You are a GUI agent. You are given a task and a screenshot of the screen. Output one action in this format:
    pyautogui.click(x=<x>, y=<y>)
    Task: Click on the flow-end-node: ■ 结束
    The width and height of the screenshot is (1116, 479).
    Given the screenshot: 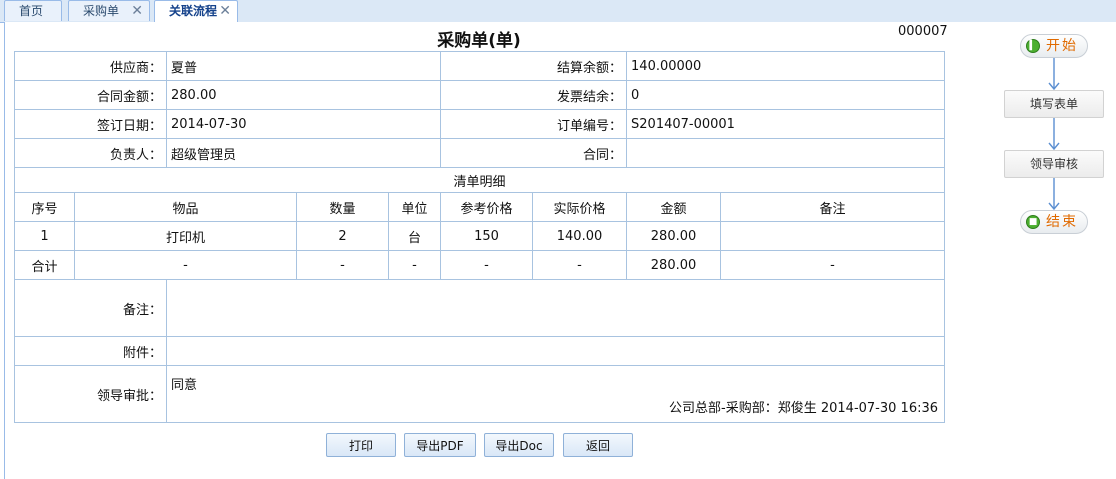 What is the action you would take?
    pyautogui.click(x=1054, y=222)
    